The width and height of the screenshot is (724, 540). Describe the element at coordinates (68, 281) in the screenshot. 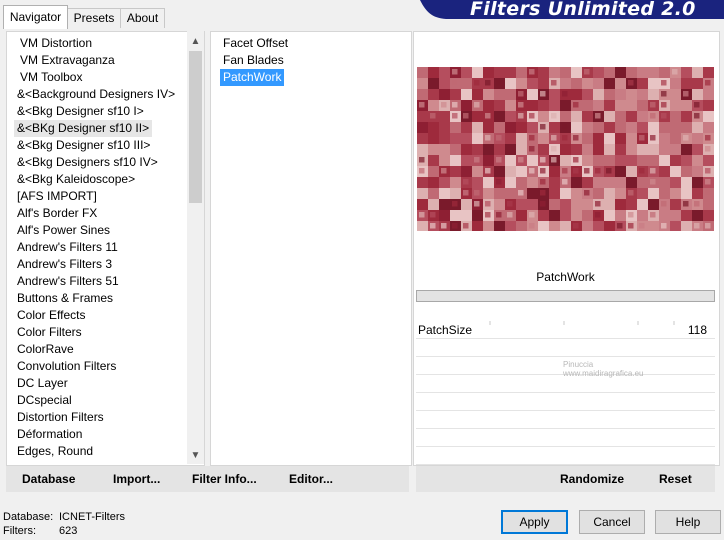

I see `category-item: Andrew's Filters 51` at that location.